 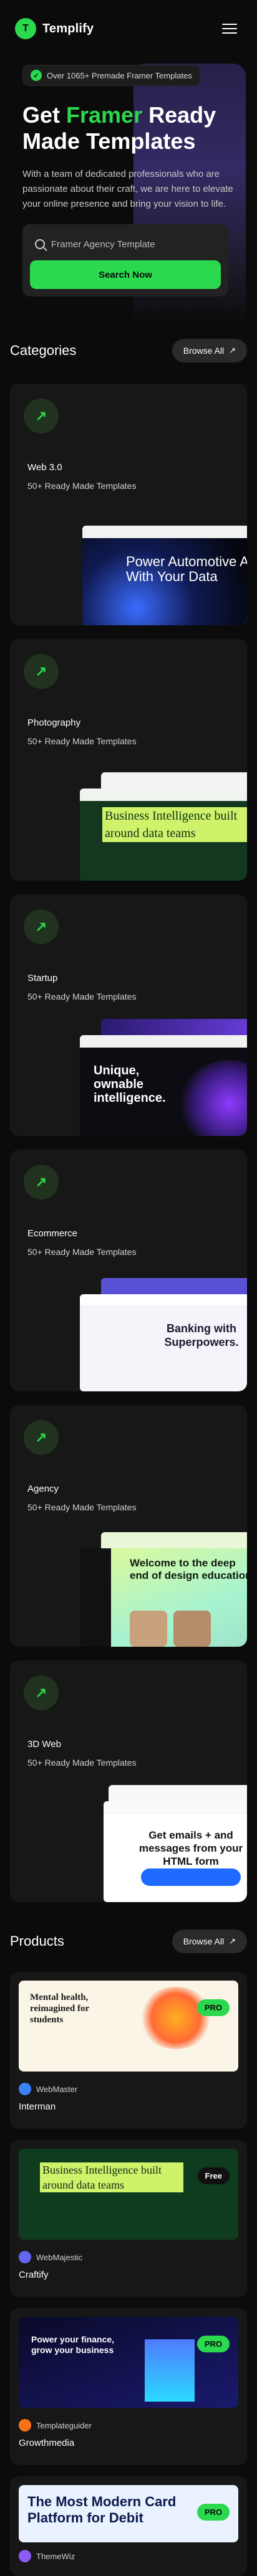 What do you see at coordinates (209, 1942) in the screenshot?
I see `browse-all-products-button: Browse All ↗` at bounding box center [209, 1942].